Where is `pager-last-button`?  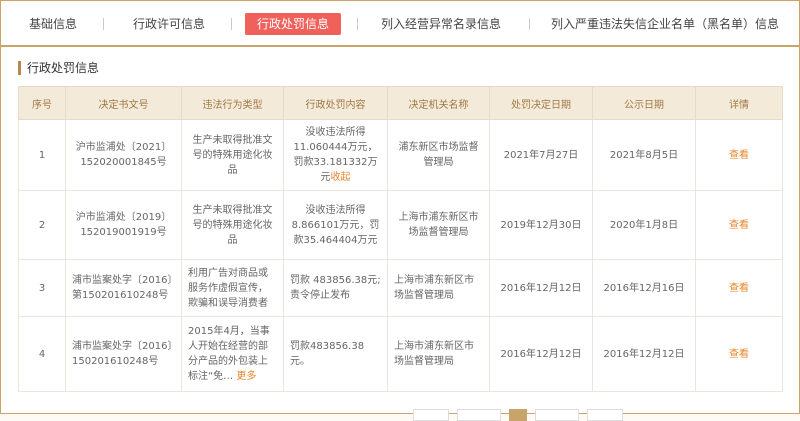
pager-last-button is located at coordinates (557, 415).